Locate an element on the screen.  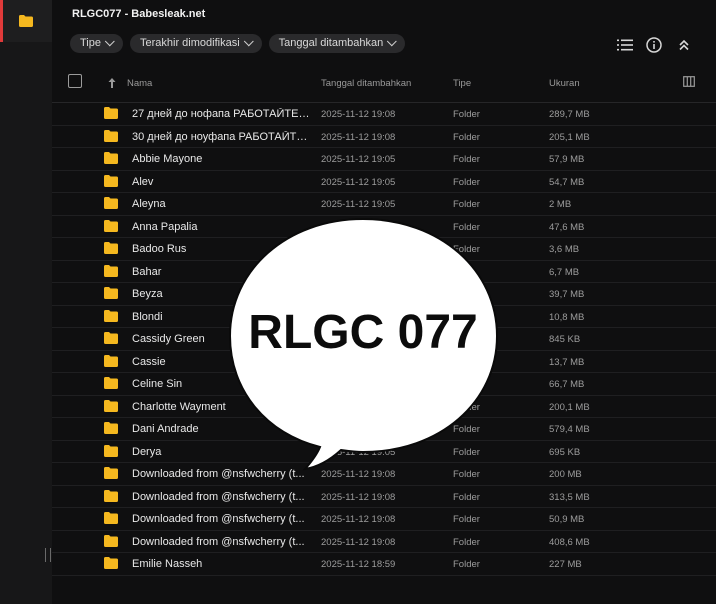
filter-added-chip: Tanggal ditambahkan is located at coordinates (337, 43).